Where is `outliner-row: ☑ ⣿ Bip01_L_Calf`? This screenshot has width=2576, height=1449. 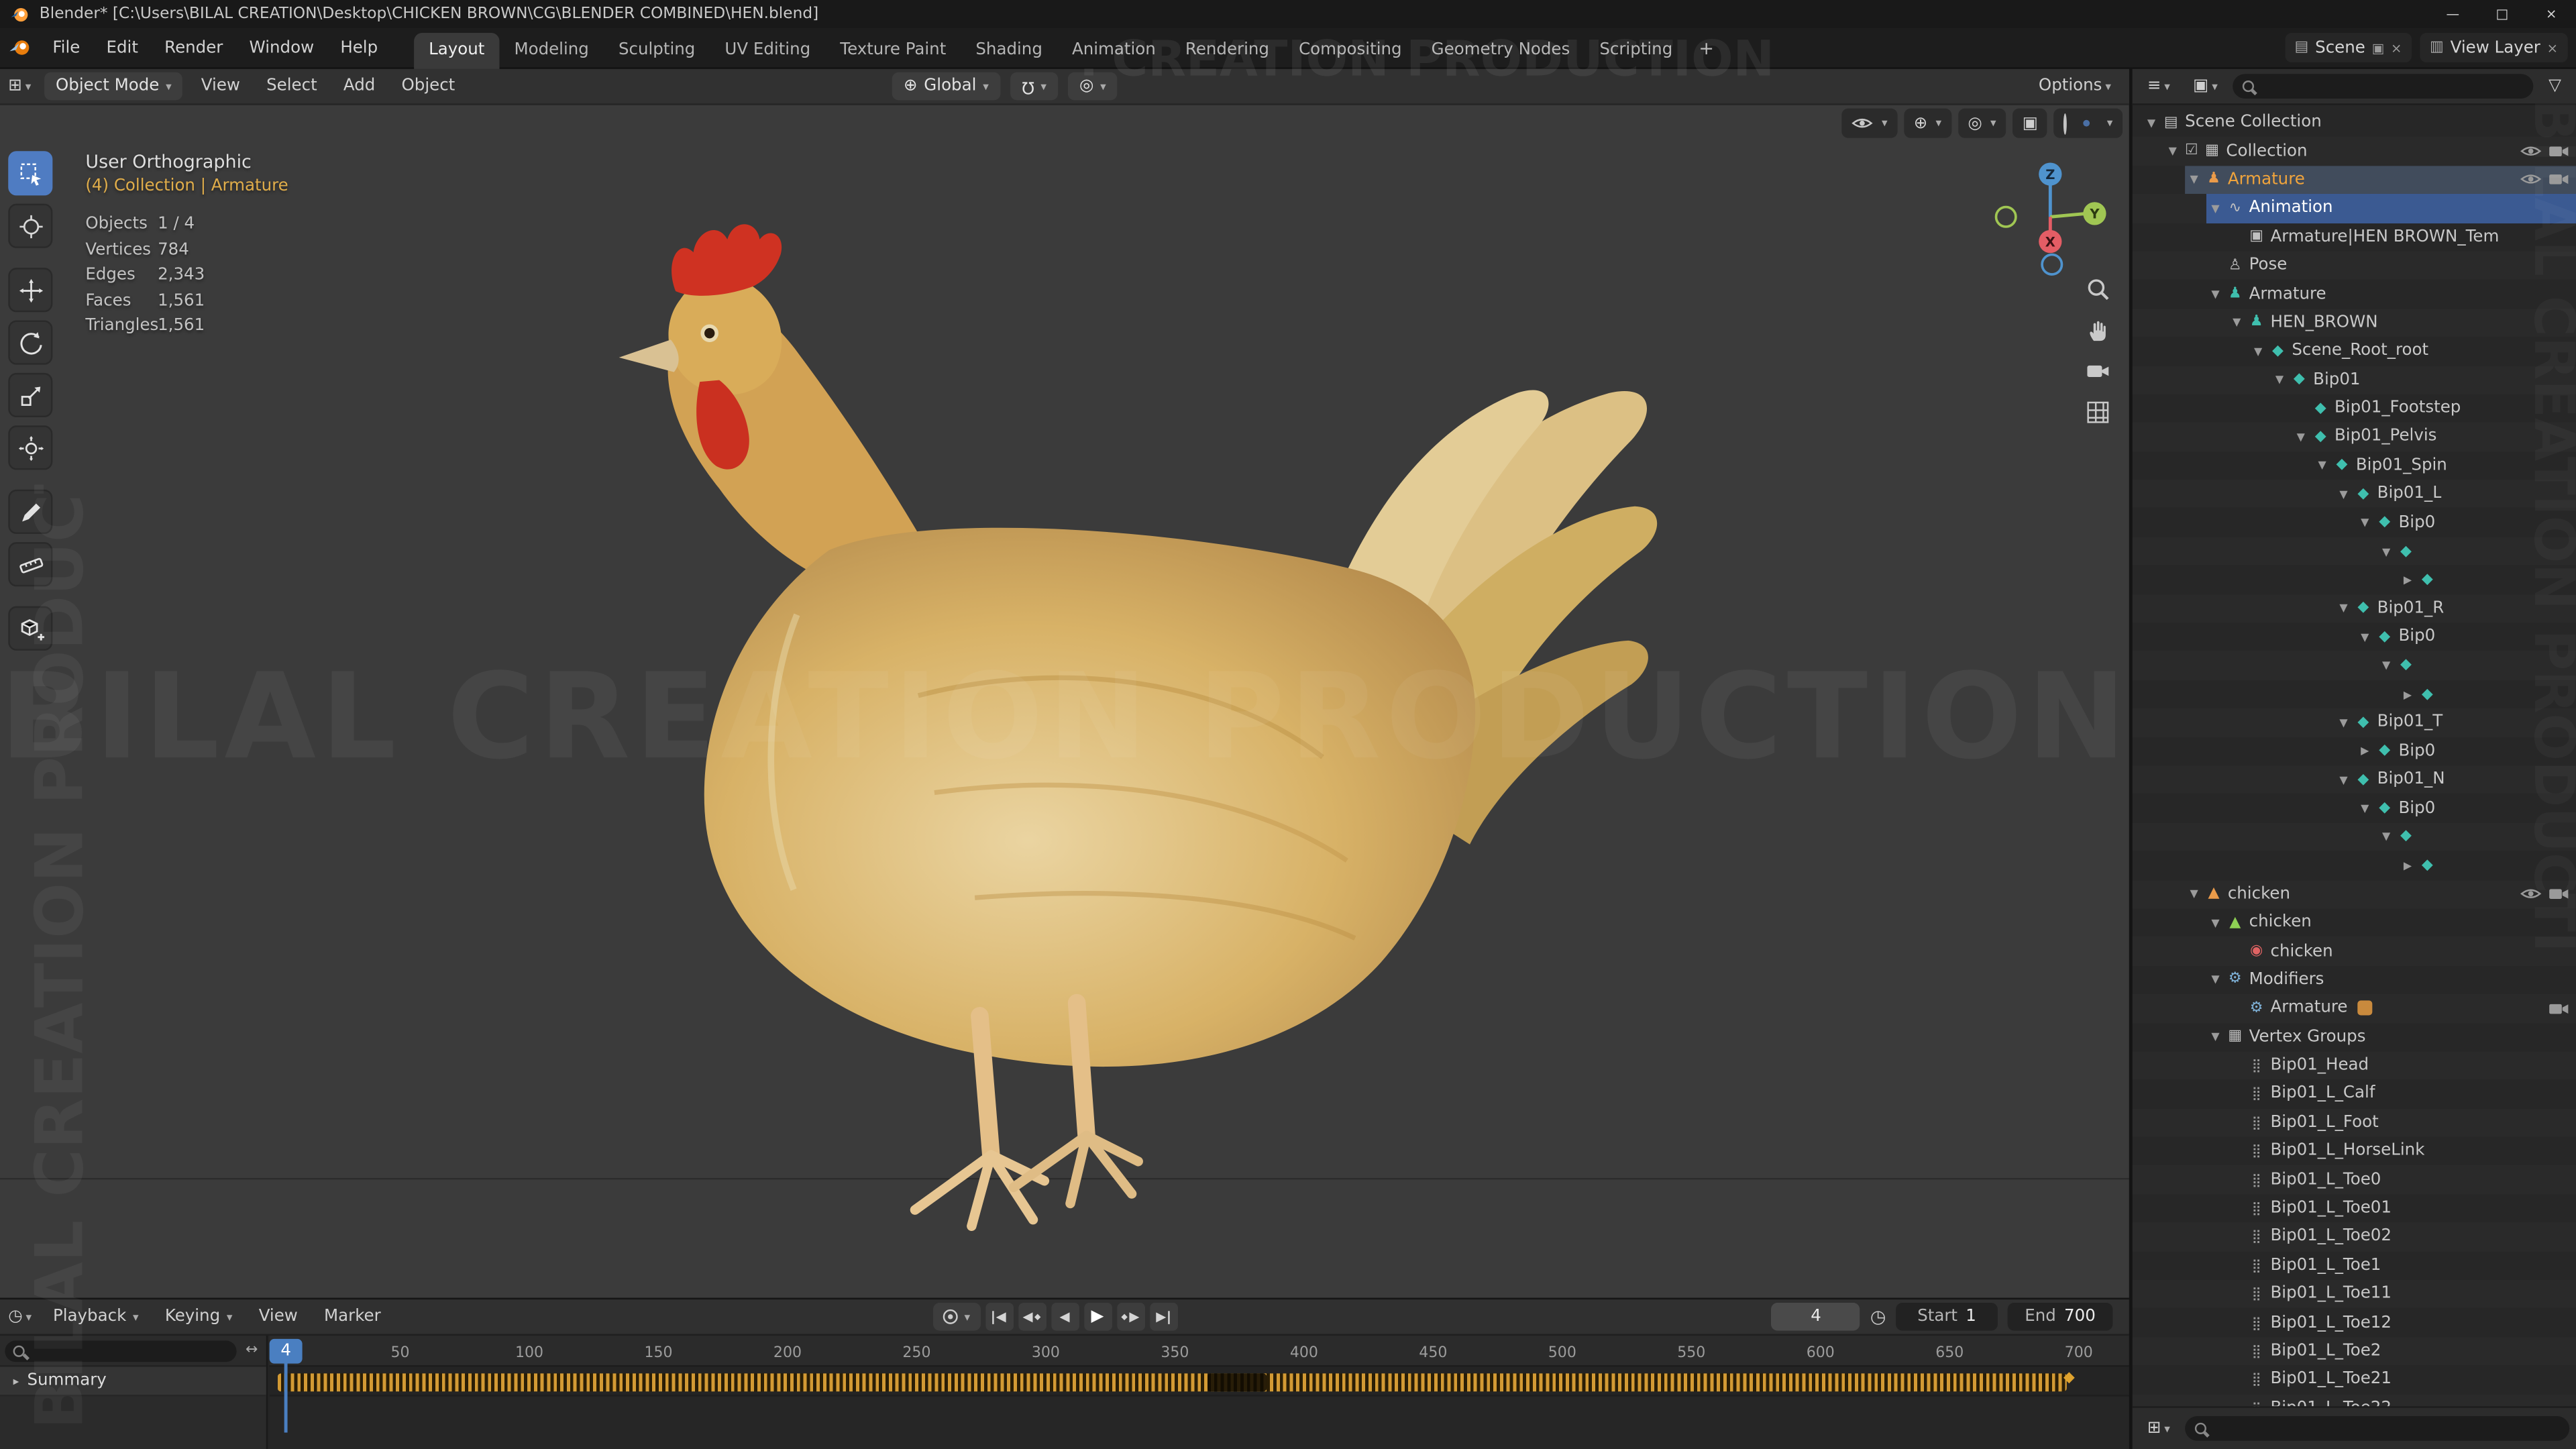
outliner-row: ☑ ⣿ Bip01_L_Calf is located at coordinates (2354, 1094).